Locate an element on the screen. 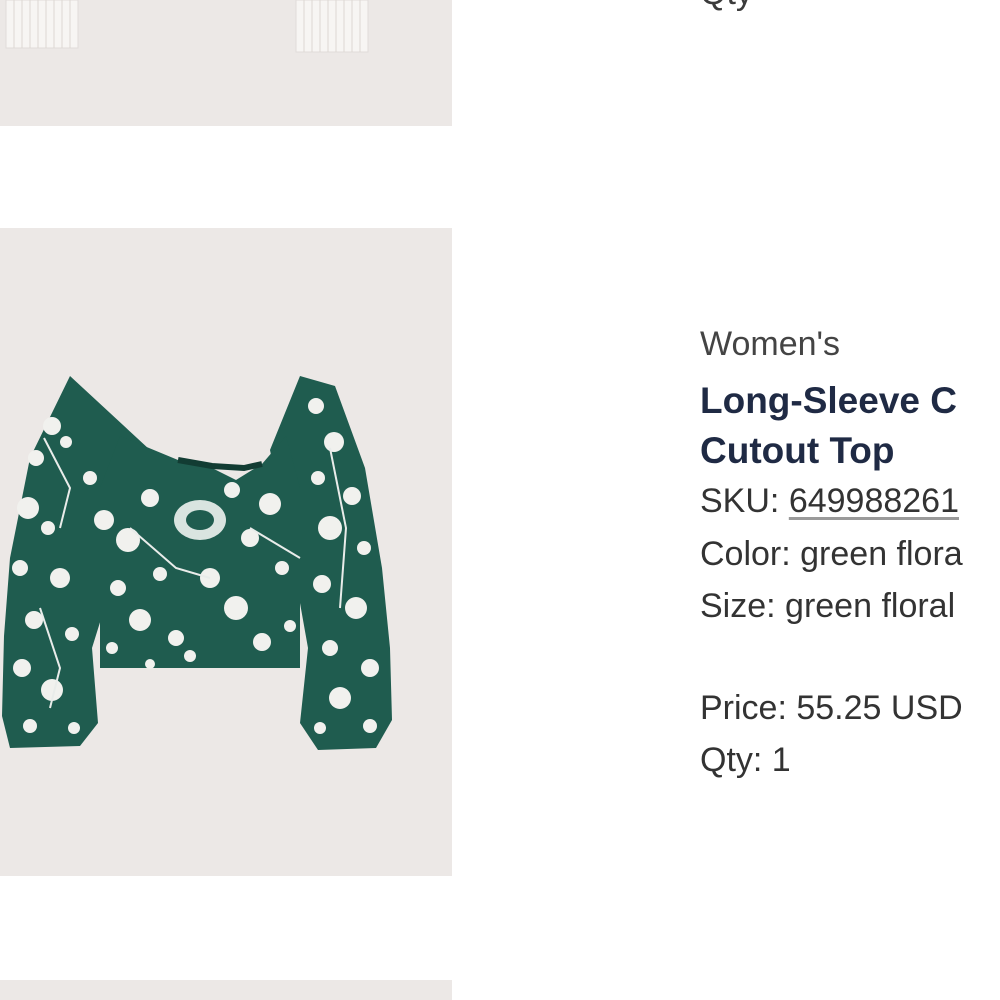 Image resolution: width=1000 pixels, height=1000 pixels. product-title: Long-Sleeve C Cutout Top is located at coordinates (828, 426).